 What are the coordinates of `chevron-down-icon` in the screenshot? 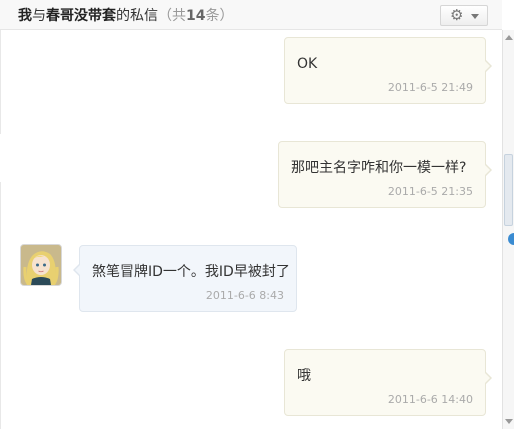 It's located at (475, 16).